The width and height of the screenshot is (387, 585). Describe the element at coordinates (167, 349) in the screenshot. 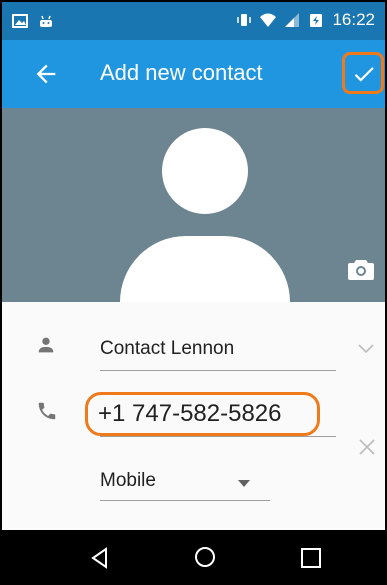

I see `name-field: Contact Lennon` at that location.